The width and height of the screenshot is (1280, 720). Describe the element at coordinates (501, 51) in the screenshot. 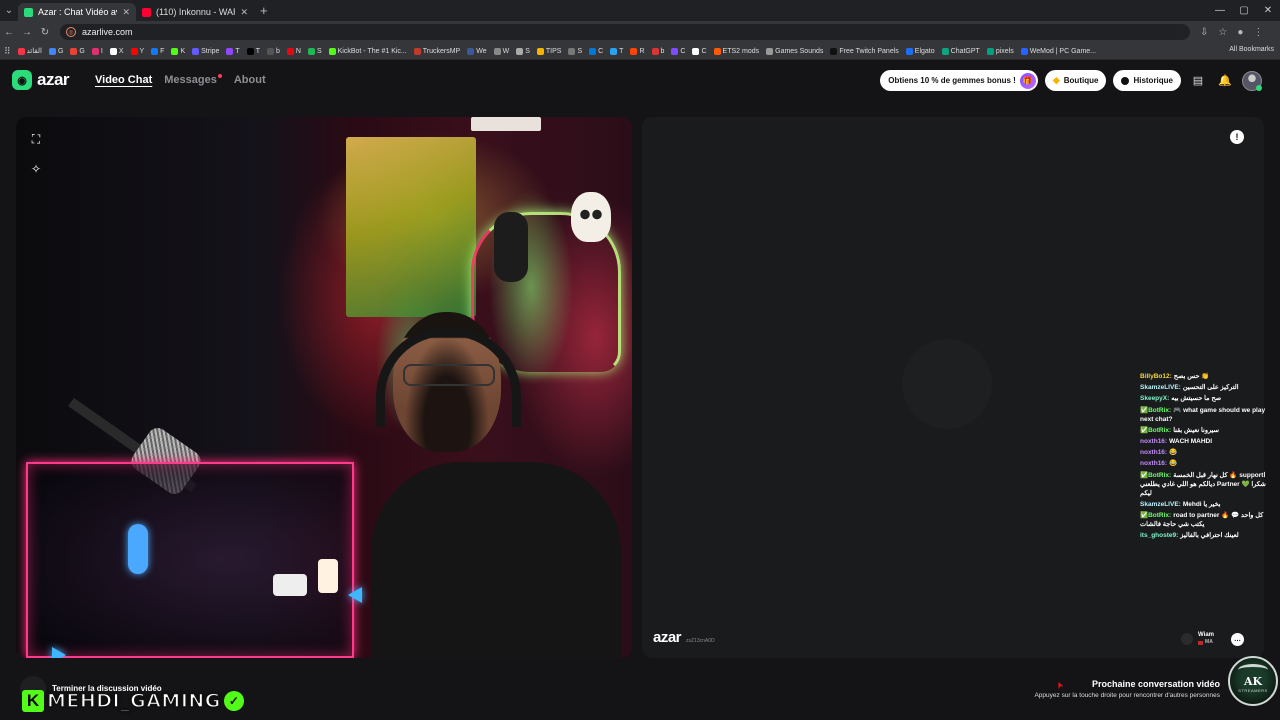

I see `bookmark-item: W` at that location.